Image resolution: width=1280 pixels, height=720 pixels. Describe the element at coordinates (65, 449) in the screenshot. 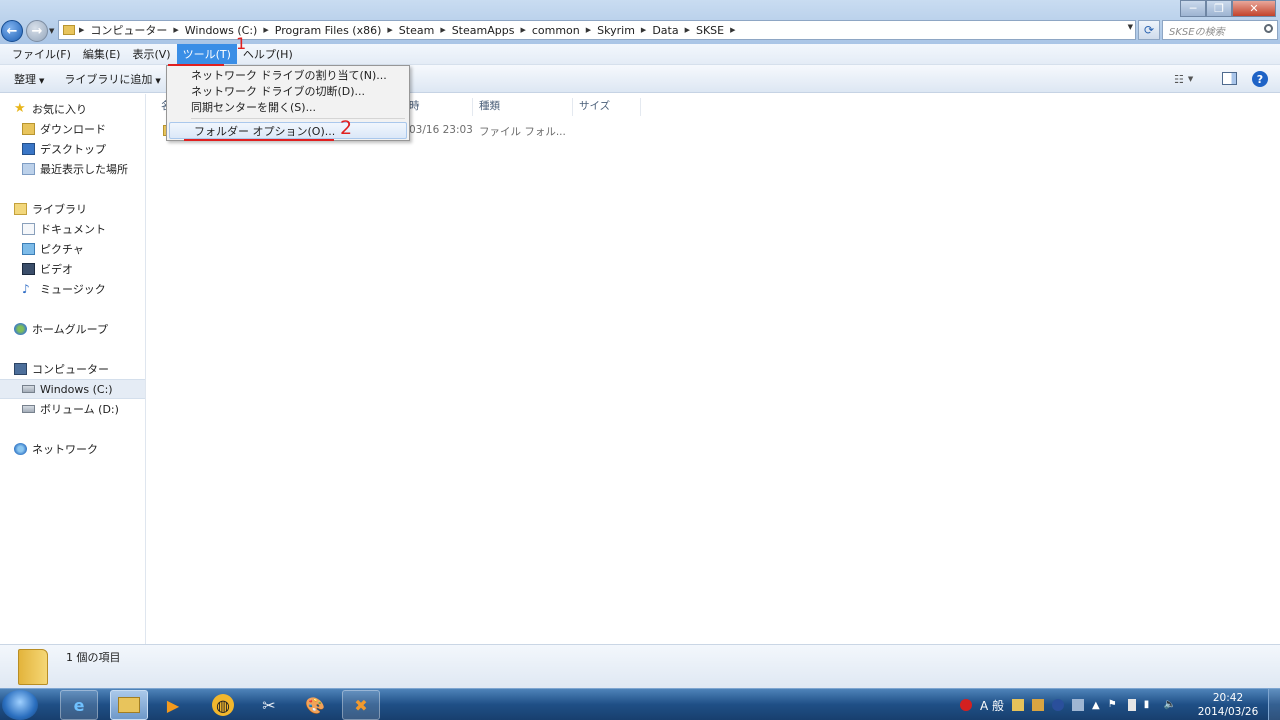

I see `nav-label: ネットワーク` at that location.